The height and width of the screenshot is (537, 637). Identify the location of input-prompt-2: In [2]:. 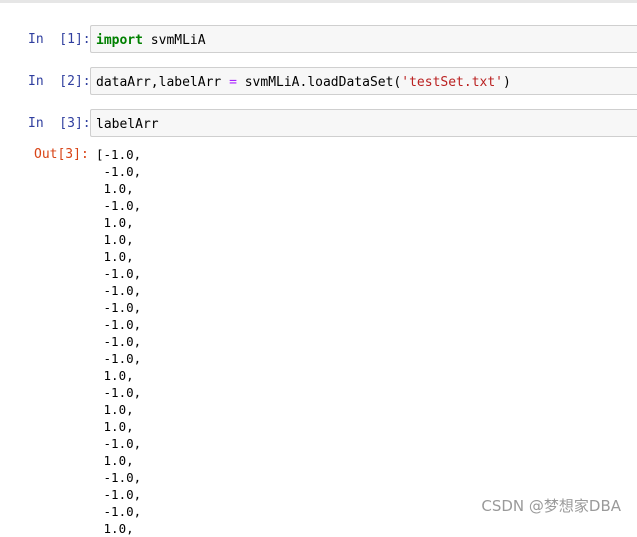
(59, 81).